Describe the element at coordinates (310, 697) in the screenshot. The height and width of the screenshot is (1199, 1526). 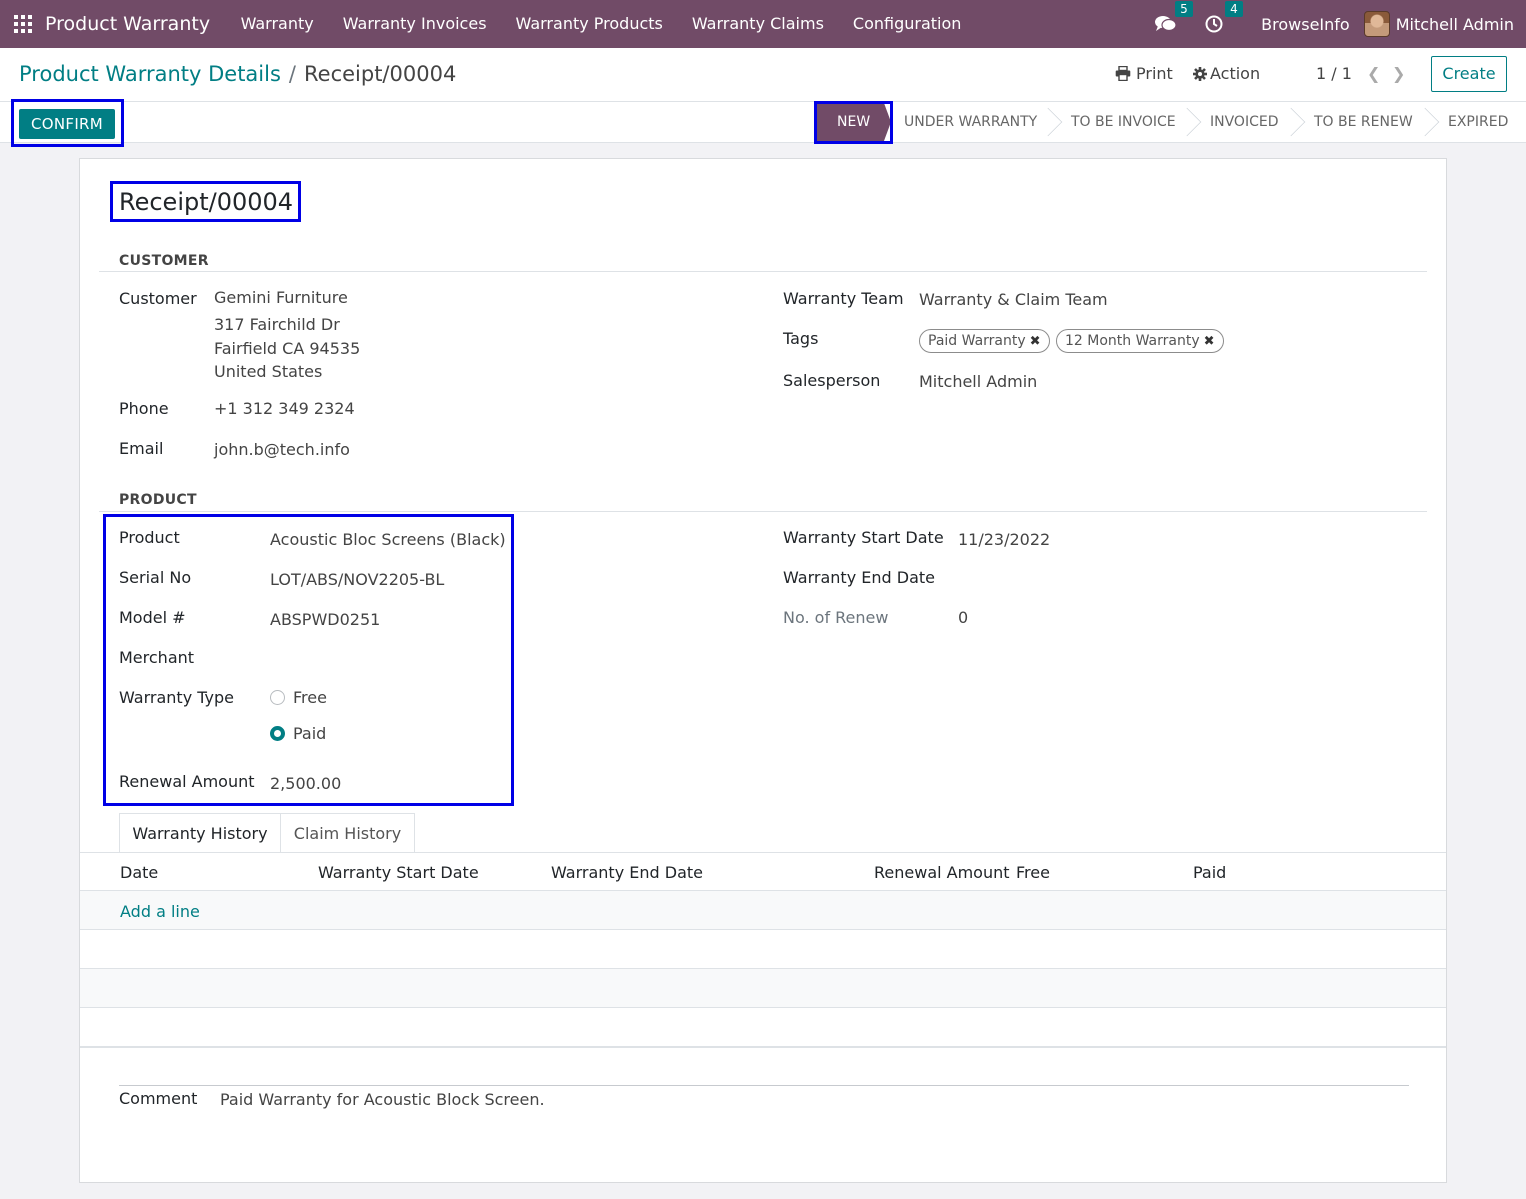
I see `radio-free-label: Free` at that location.